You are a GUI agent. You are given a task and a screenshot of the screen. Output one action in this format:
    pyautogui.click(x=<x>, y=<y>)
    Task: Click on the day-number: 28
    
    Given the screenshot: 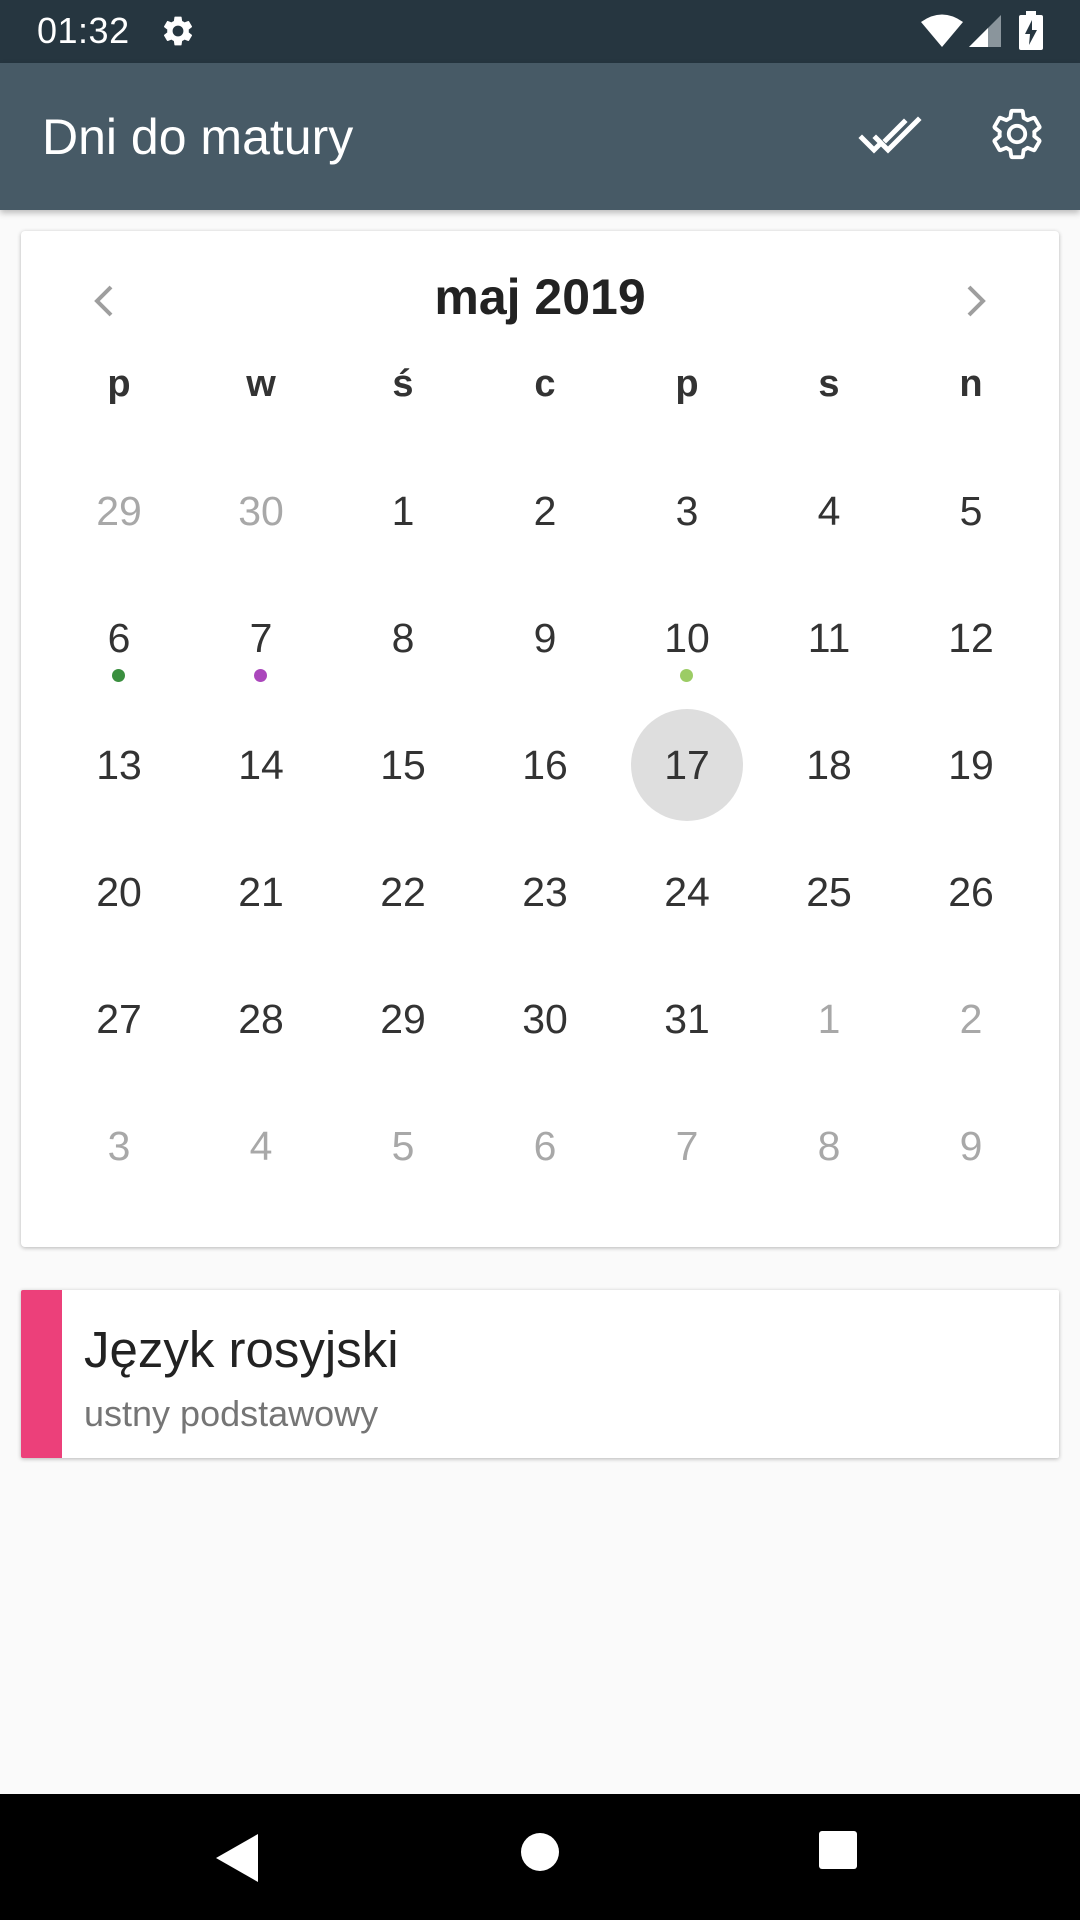 What is the action you would take?
    pyautogui.click(x=261, y=1019)
    